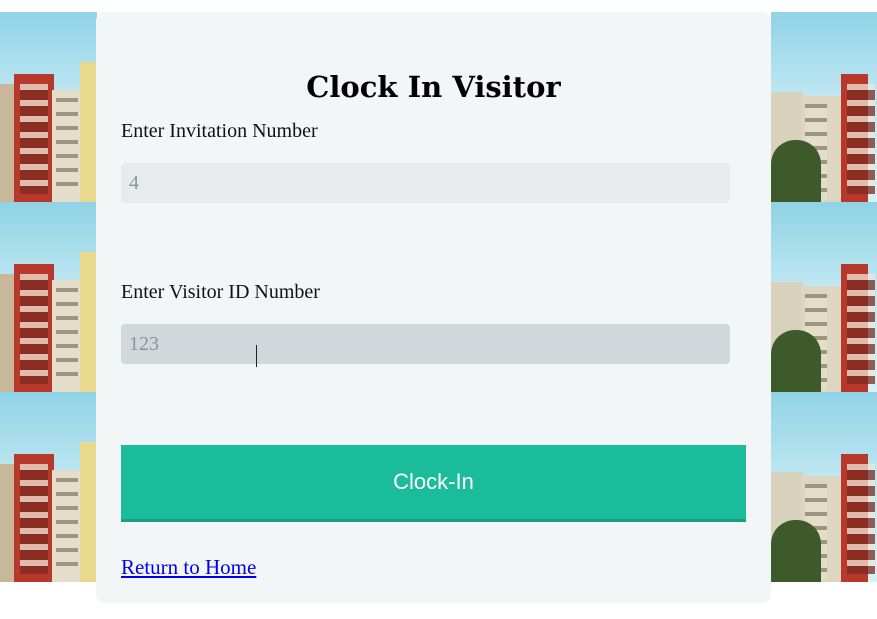 This screenshot has width=877, height=619. What do you see at coordinates (220, 292) in the screenshot?
I see `visitor-id-label: Enter Visitor ID Number` at bounding box center [220, 292].